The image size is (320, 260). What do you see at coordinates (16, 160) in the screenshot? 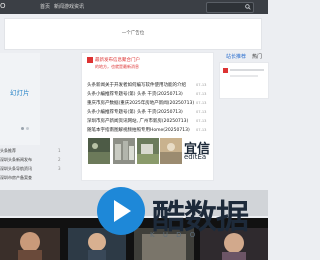
I see `list-item: 深圳头条新闻发布` at bounding box center [16, 160].